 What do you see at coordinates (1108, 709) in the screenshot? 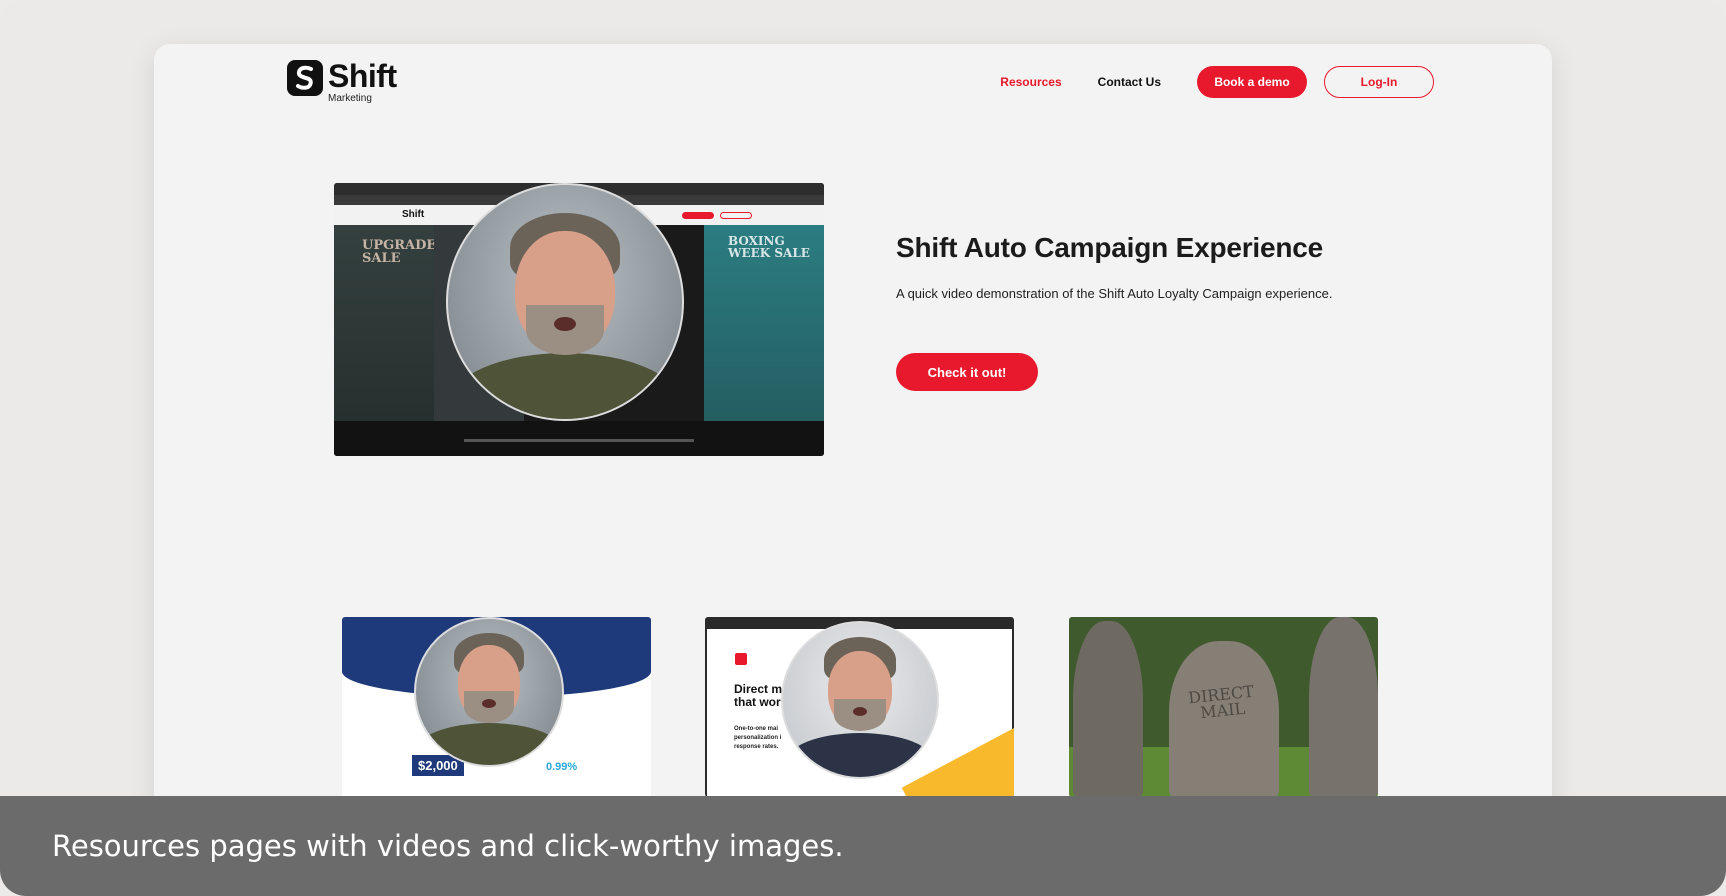
I see `gravestone-left` at bounding box center [1108, 709].